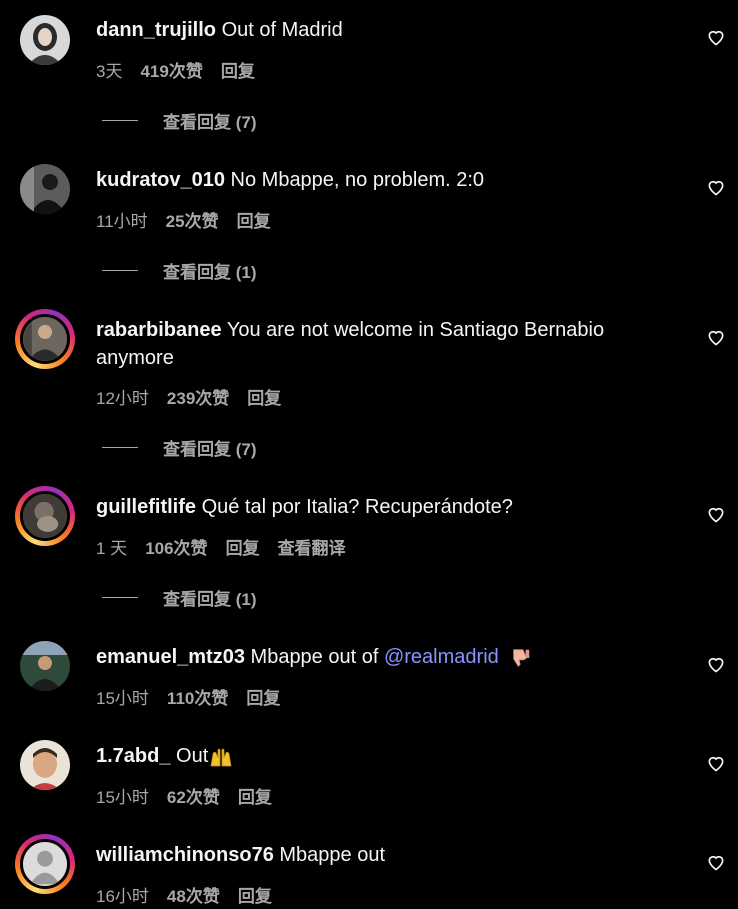 This screenshot has width=738, height=909. I want to click on comment-body: Mbappe out, so click(332, 855).